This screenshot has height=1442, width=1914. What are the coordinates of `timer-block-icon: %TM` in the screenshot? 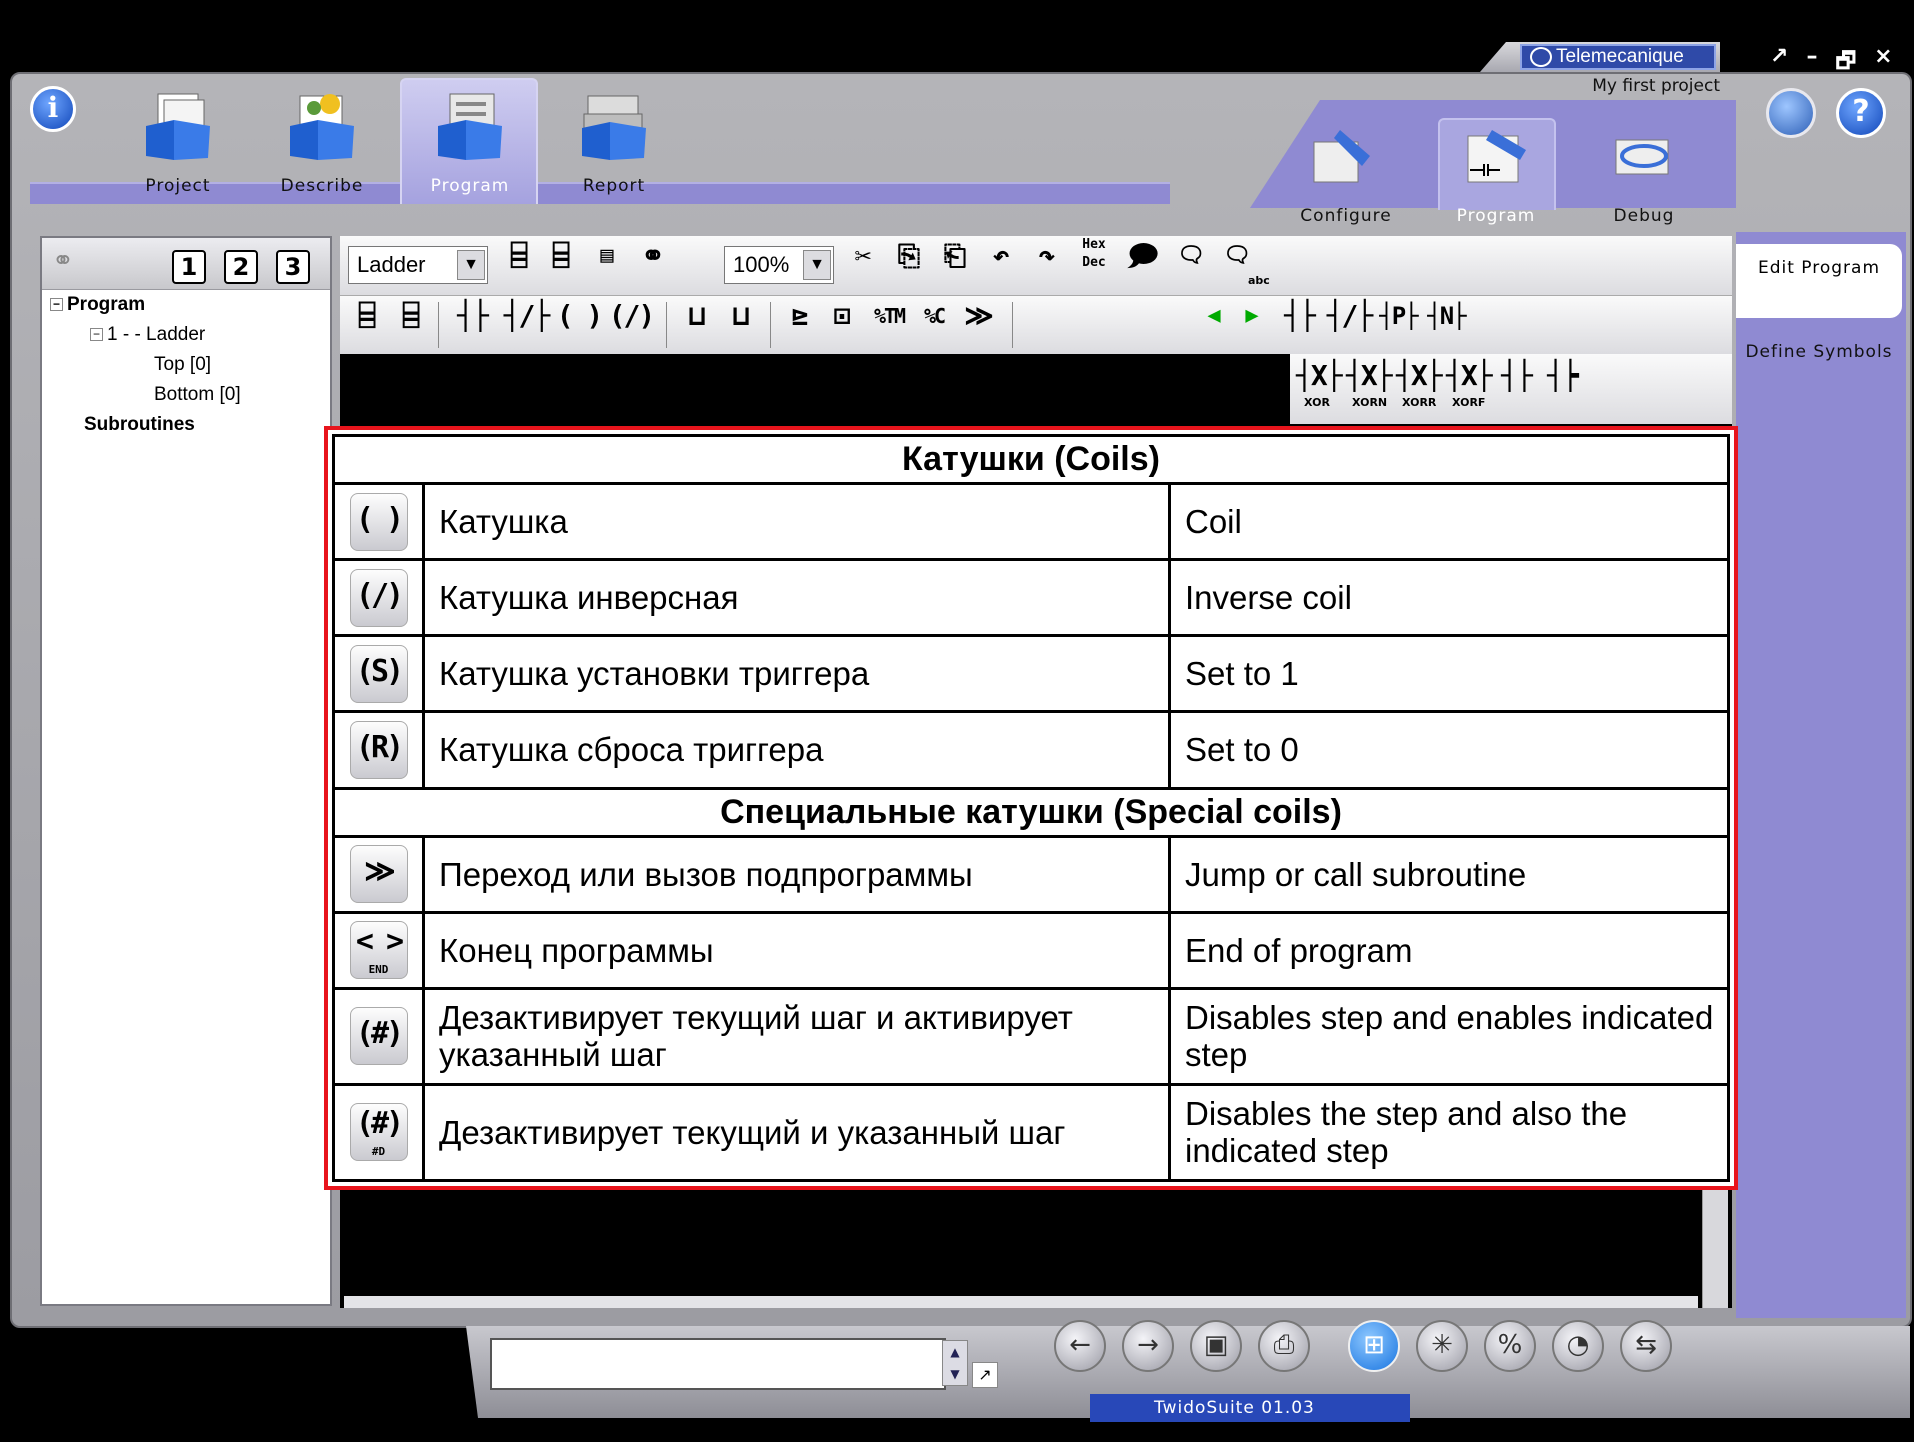 It's located at (889, 316).